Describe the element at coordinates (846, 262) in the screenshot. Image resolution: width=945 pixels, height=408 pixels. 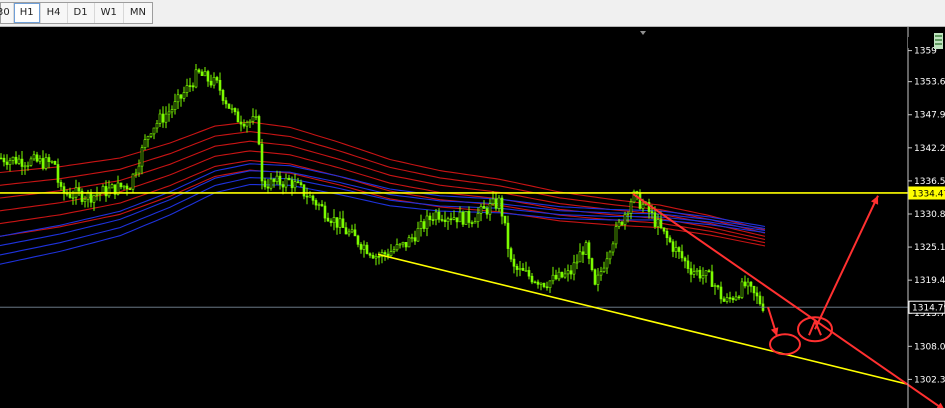
I see `breakout-arrow` at that location.